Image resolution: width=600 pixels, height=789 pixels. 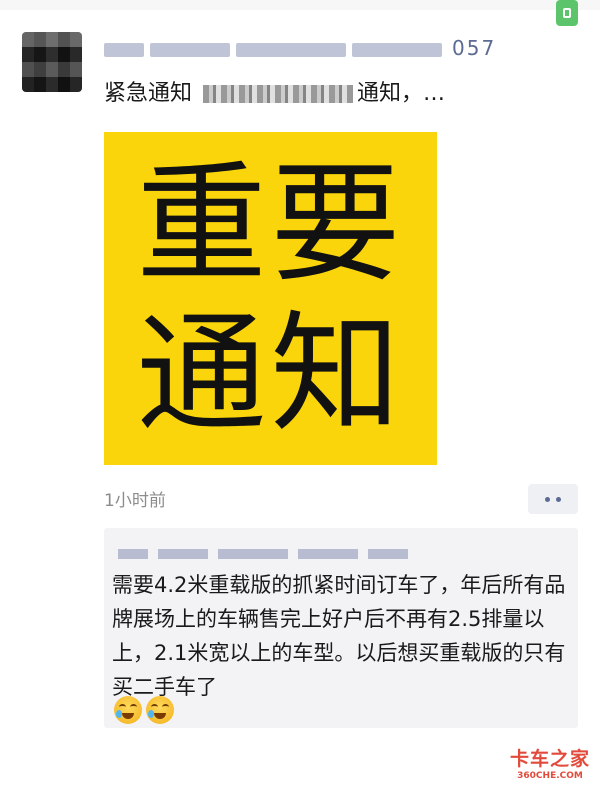 I want to click on more-button, so click(x=553, y=499).